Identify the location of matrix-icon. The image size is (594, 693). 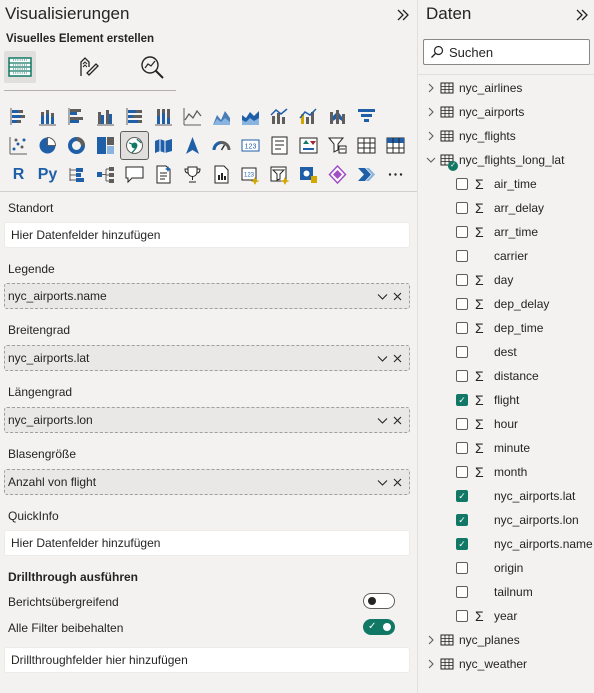
(395, 145).